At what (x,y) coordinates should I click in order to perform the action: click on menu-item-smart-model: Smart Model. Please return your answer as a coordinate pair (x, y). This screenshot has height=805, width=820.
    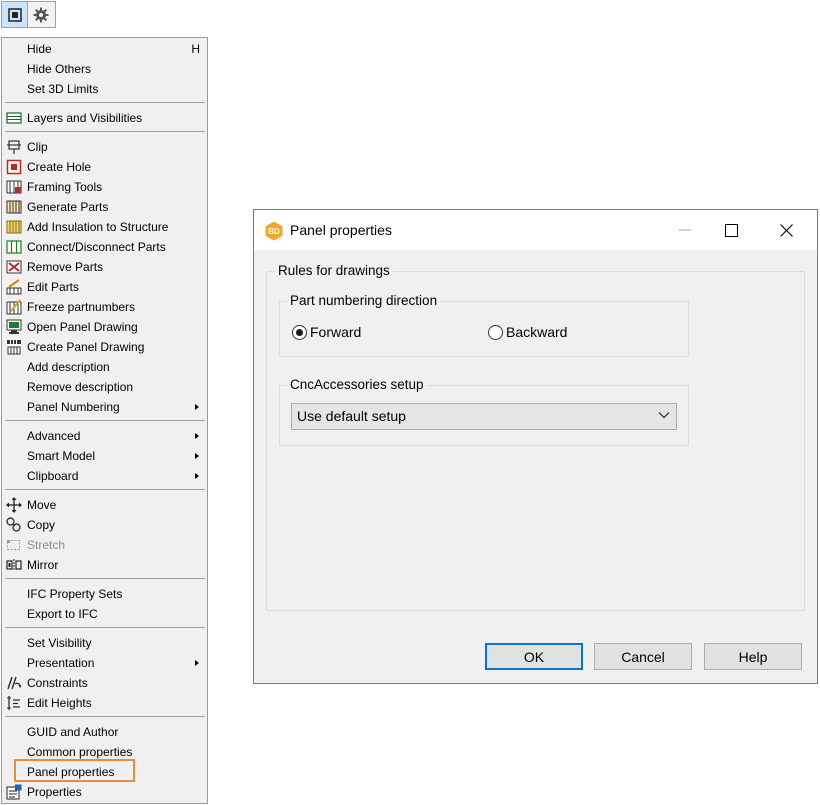
    Looking at the image, I should click on (104, 456).